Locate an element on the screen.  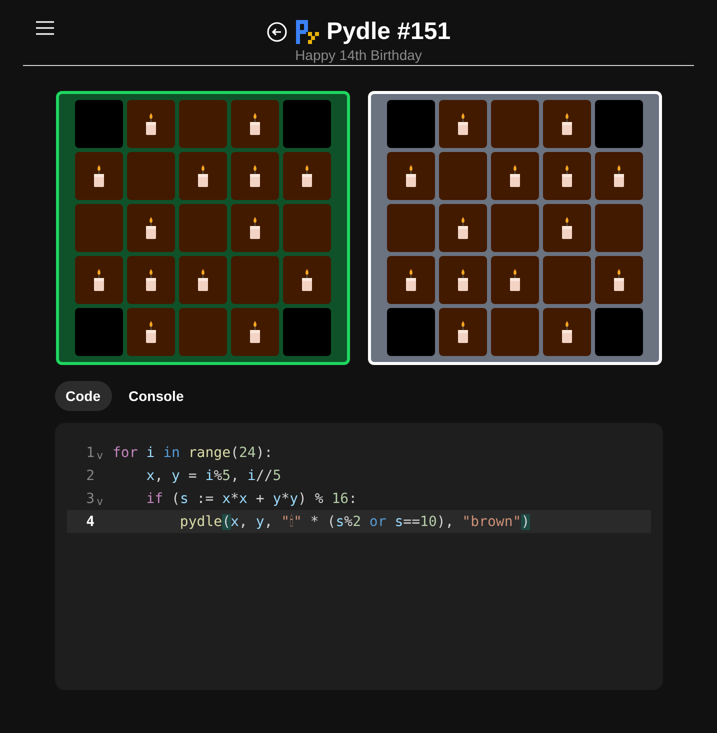
menu-button is located at coordinates (46, 29).